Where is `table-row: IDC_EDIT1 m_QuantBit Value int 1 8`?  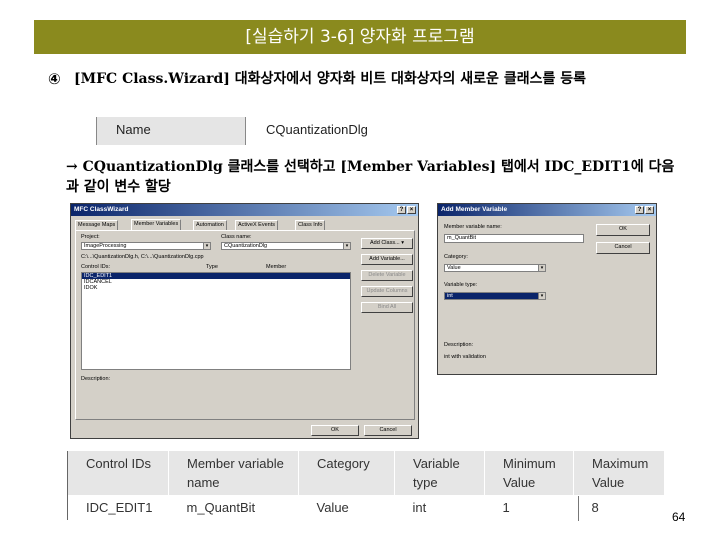
table-row: IDC_EDIT1 m_QuantBit Value int 1 8 is located at coordinates (366, 508).